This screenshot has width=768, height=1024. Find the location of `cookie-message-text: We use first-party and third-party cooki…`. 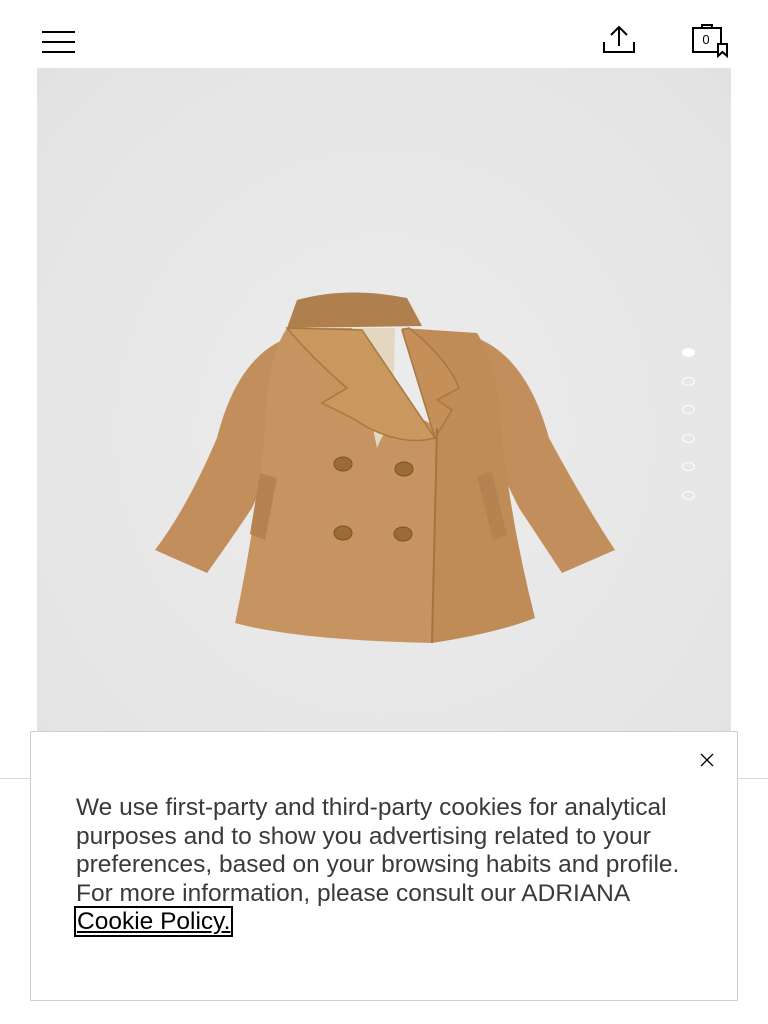

cookie-message-text: We use first-party and third-party cooki… is located at coordinates (378, 850).